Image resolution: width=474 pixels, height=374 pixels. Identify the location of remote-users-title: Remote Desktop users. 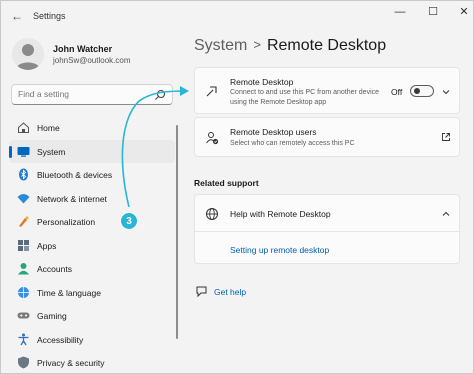
(273, 132).